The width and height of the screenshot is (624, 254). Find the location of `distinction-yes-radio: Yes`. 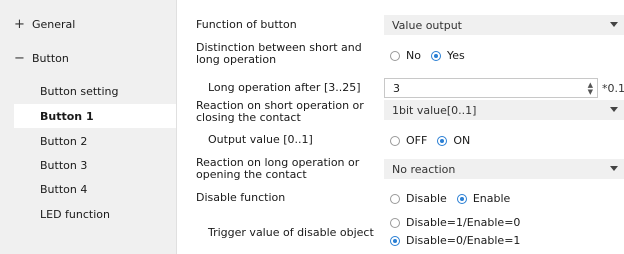

distinction-yes-radio: Yes is located at coordinates (447, 55).